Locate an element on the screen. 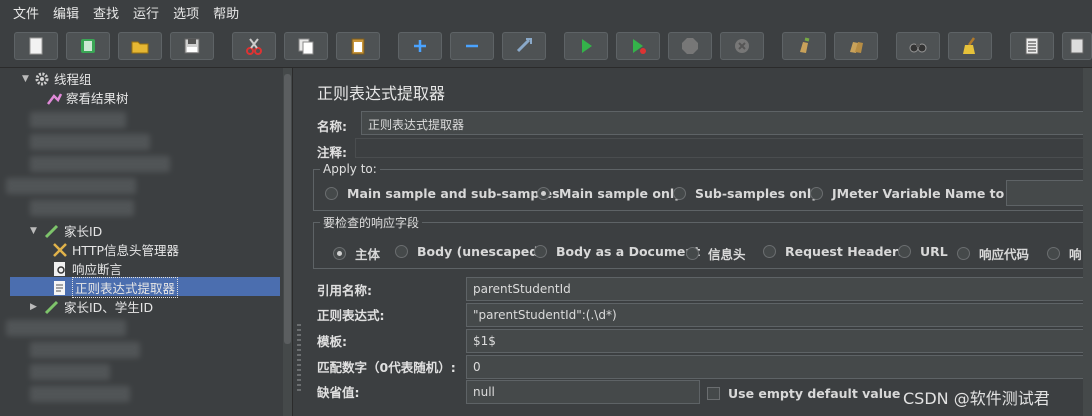 The image size is (1092, 416). expand-icon is located at coordinates (420, 46).